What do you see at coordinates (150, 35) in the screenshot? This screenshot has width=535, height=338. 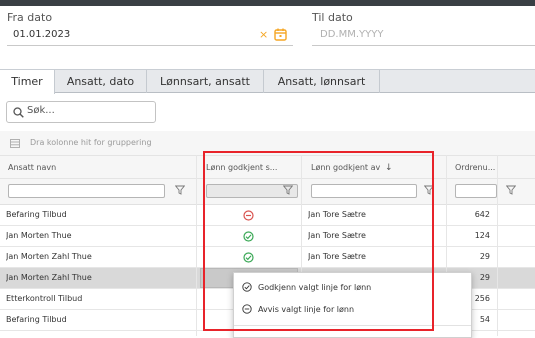 I see `from-date-field: 01.01.2023 ×` at bounding box center [150, 35].